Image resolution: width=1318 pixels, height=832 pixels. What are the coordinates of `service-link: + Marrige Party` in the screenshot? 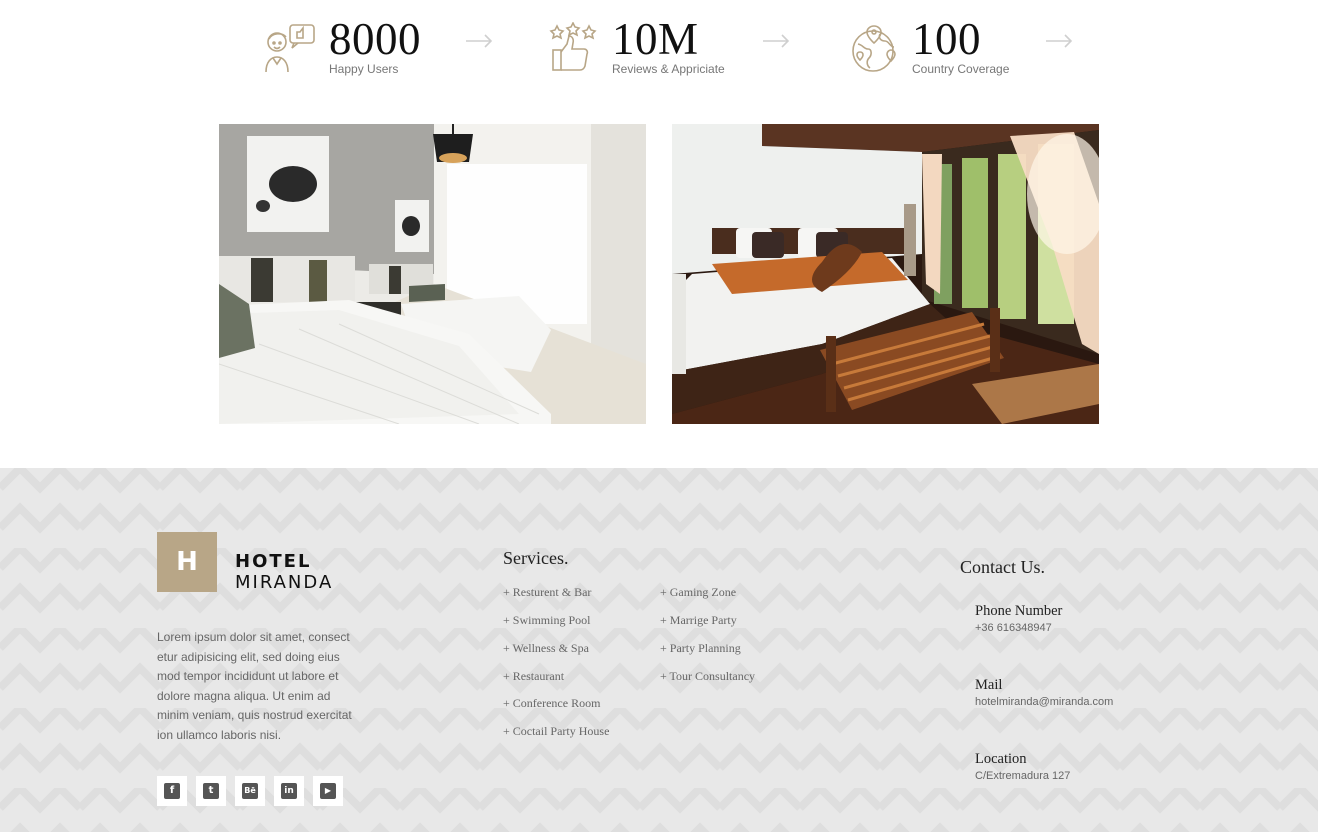 It's located at (698, 620).